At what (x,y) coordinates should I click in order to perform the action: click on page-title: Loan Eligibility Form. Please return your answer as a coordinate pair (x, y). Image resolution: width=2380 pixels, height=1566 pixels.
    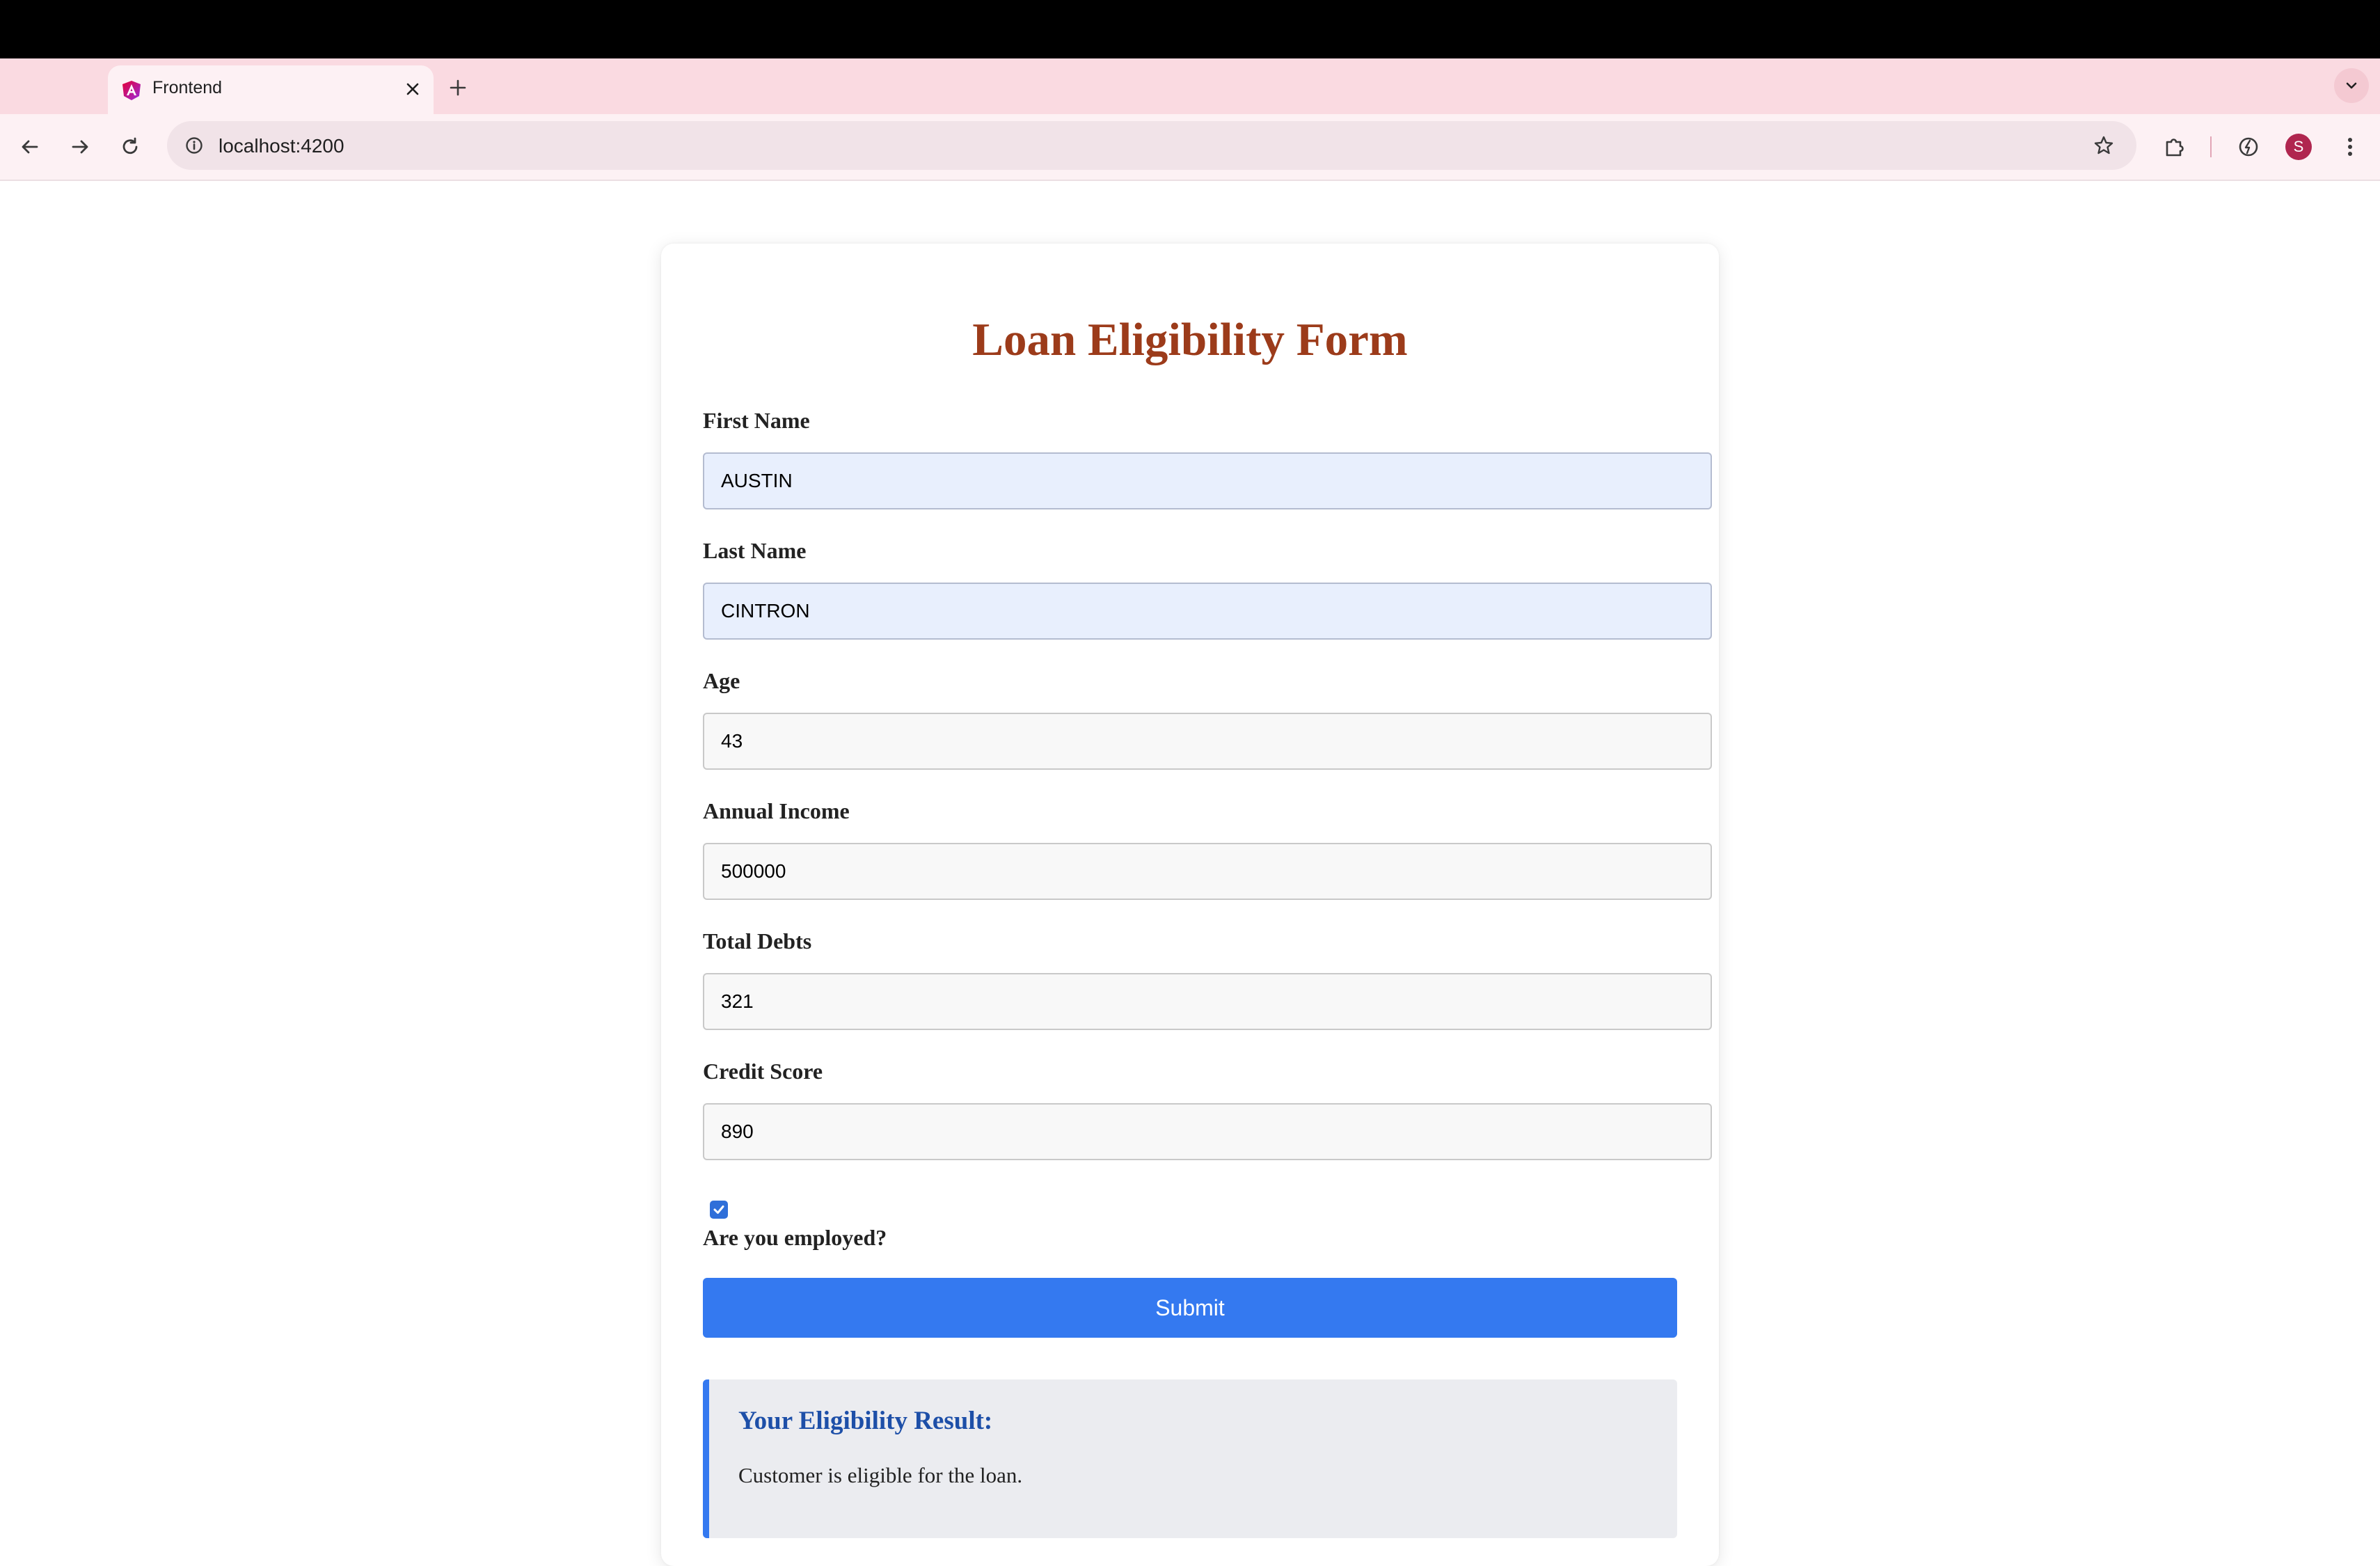
    Looking at the image, I should click on (1190, 339).